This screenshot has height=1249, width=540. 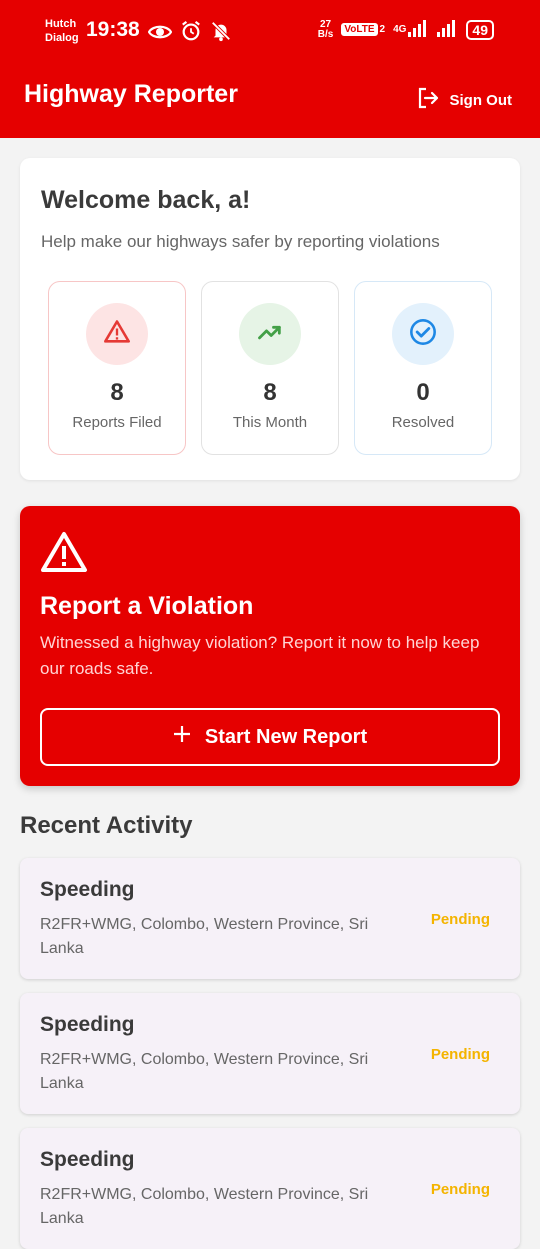 I want to click on network-speed: 27 B/s, so click(x=325, y=29).